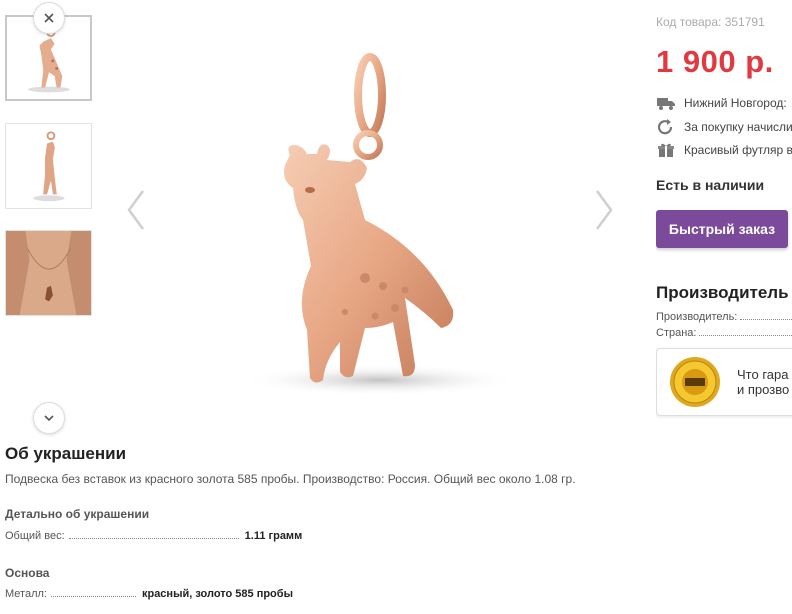 This screenshot has height=614, width=792. Describe the element at coordinates (724, 333) in the screenshot. I see `country-row: Страна:` at that location.